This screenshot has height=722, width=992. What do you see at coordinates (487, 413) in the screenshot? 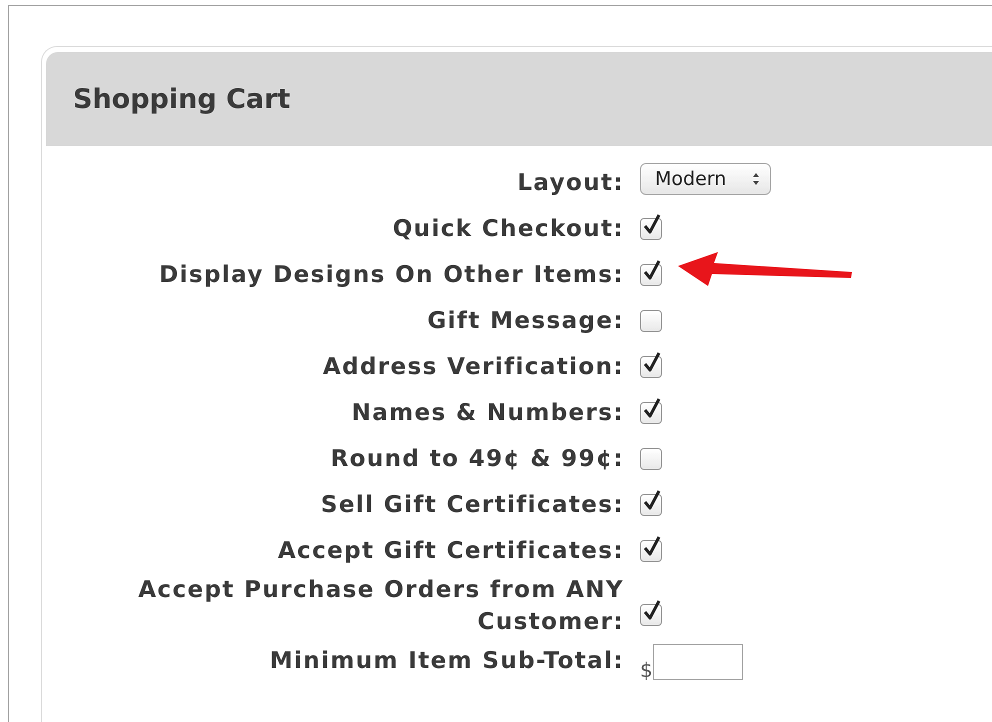
I see `field-label: Names & Numbers:` at bounding box center [487, 413].